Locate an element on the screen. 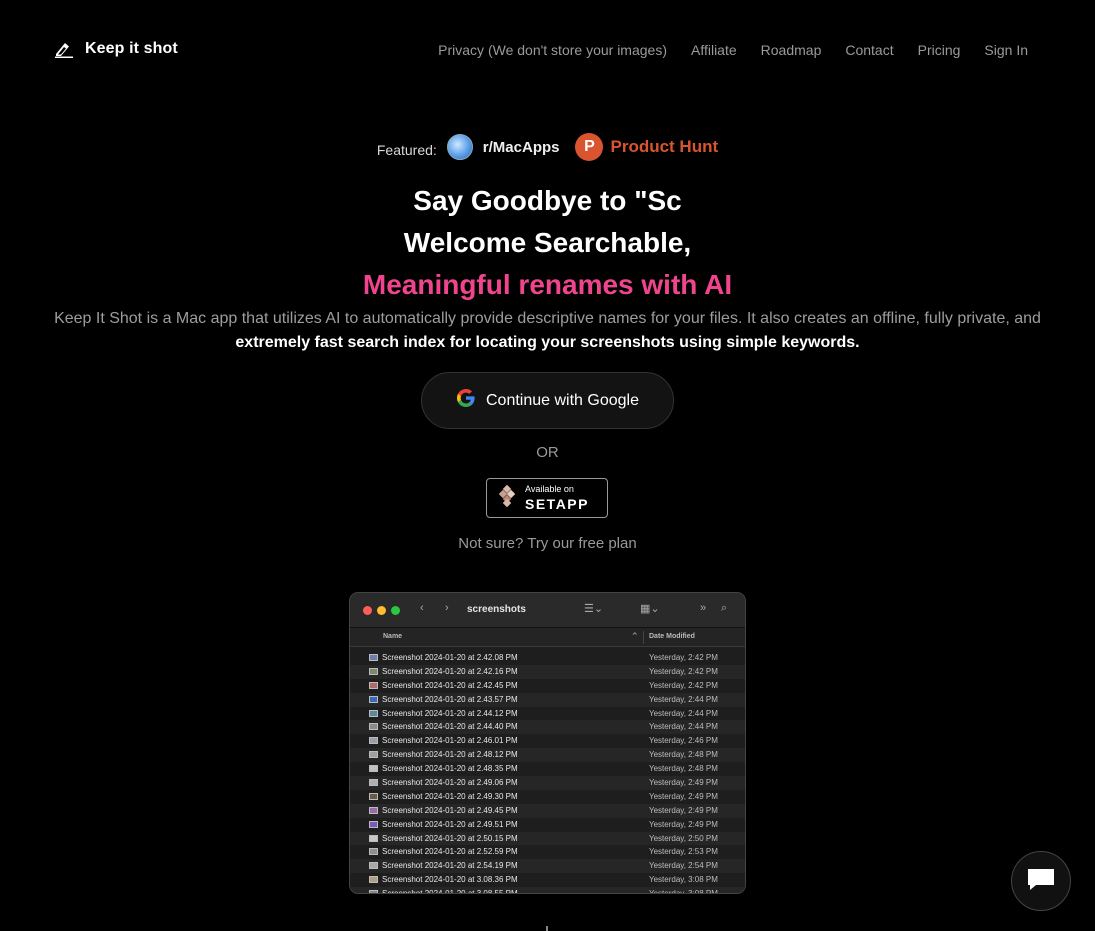 The height and width of the screenshot is (931, 1095). row-file-name: Screenshot 2024-01-20 at 2.48.35 PM is located at coordinates (450, 769).